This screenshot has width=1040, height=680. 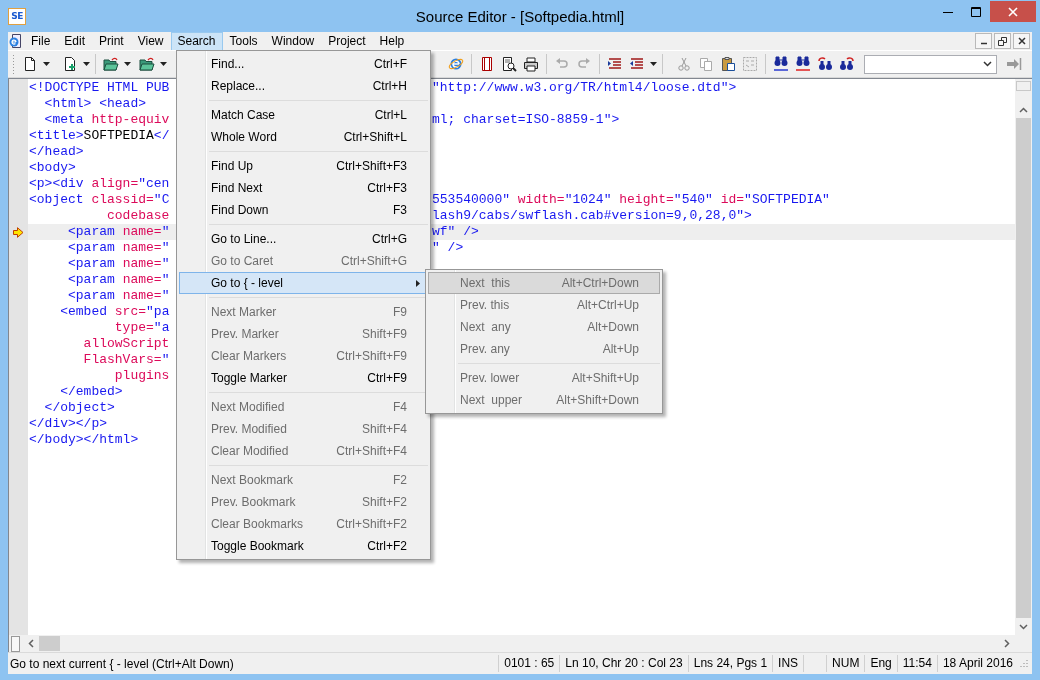 I want to click on browser-icon, so click(x=456, y=64).